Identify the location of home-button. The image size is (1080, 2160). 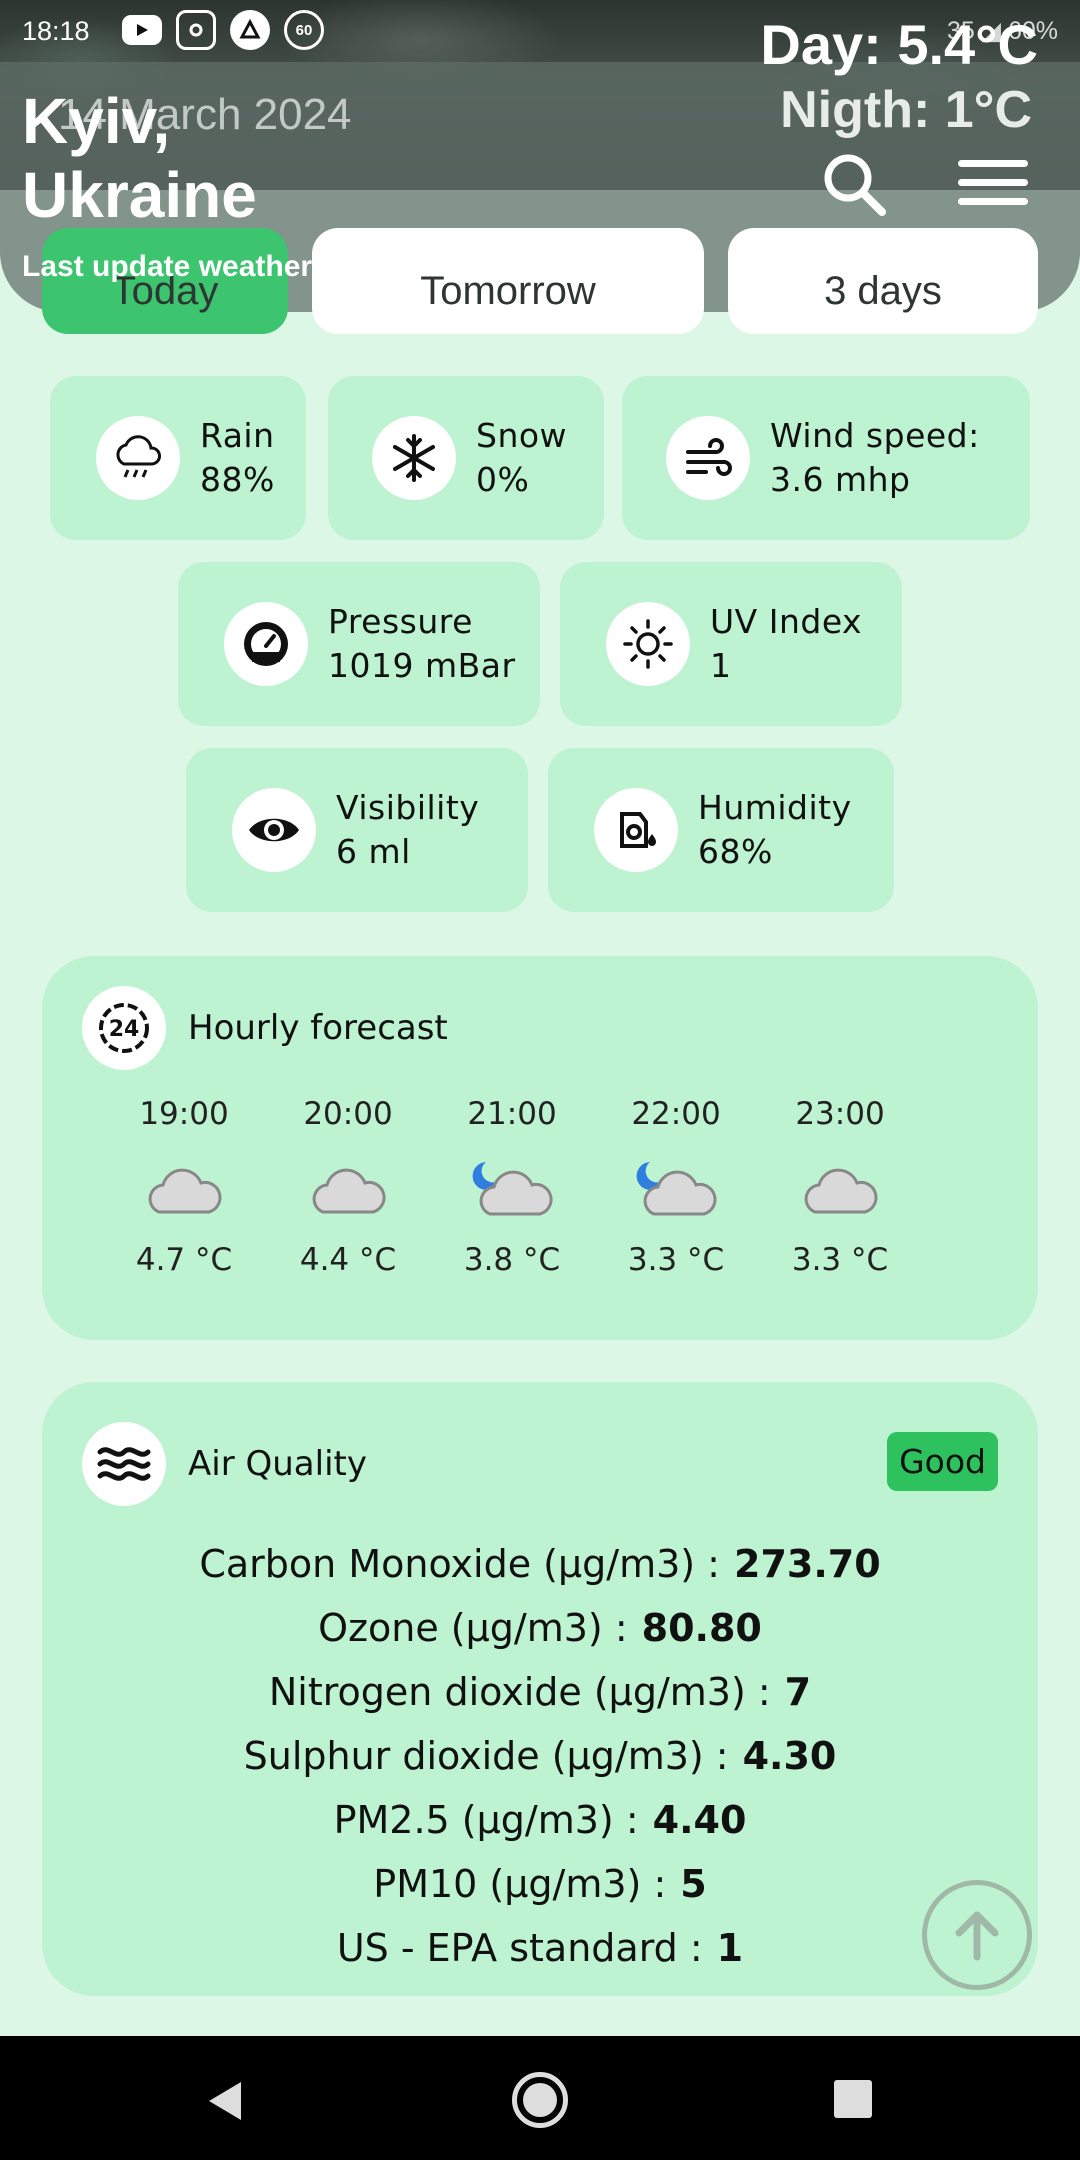
(540, 2100).